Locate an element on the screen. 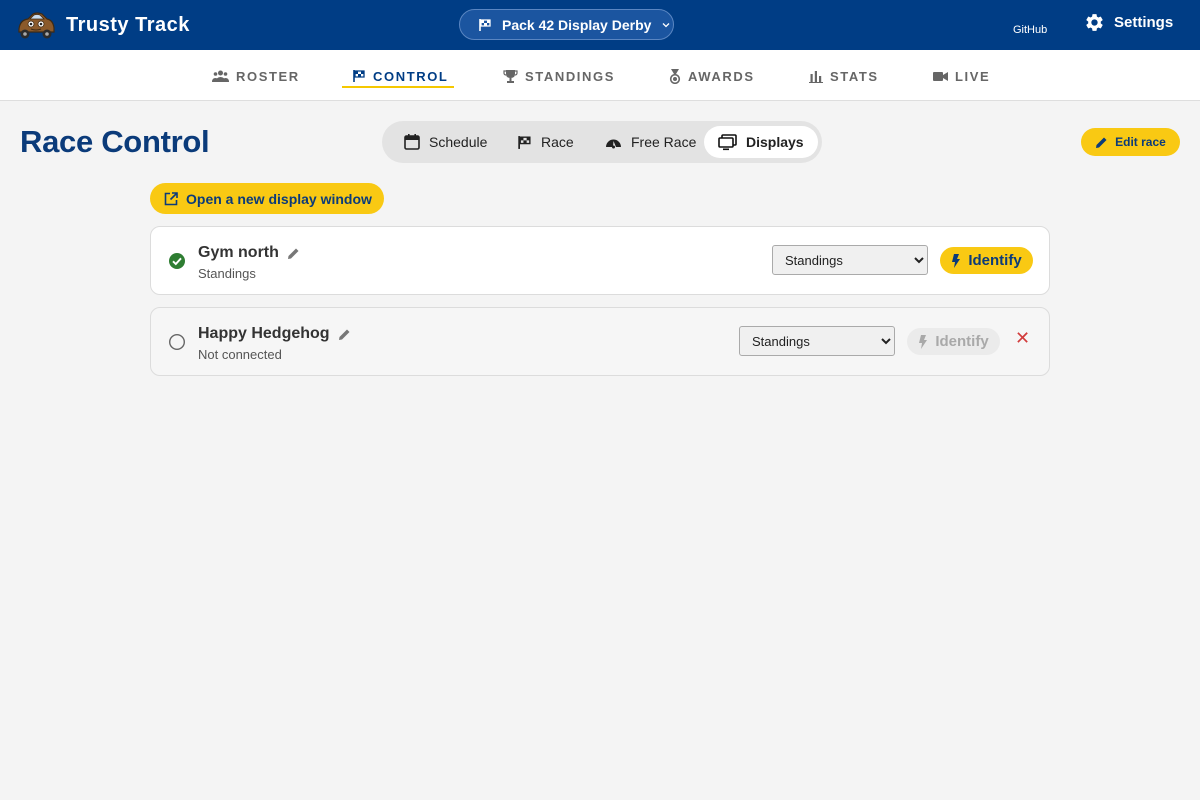 This screenshot has height=800, width=1200. tab-roster: ROSTER is located at coordinates (256, 76).